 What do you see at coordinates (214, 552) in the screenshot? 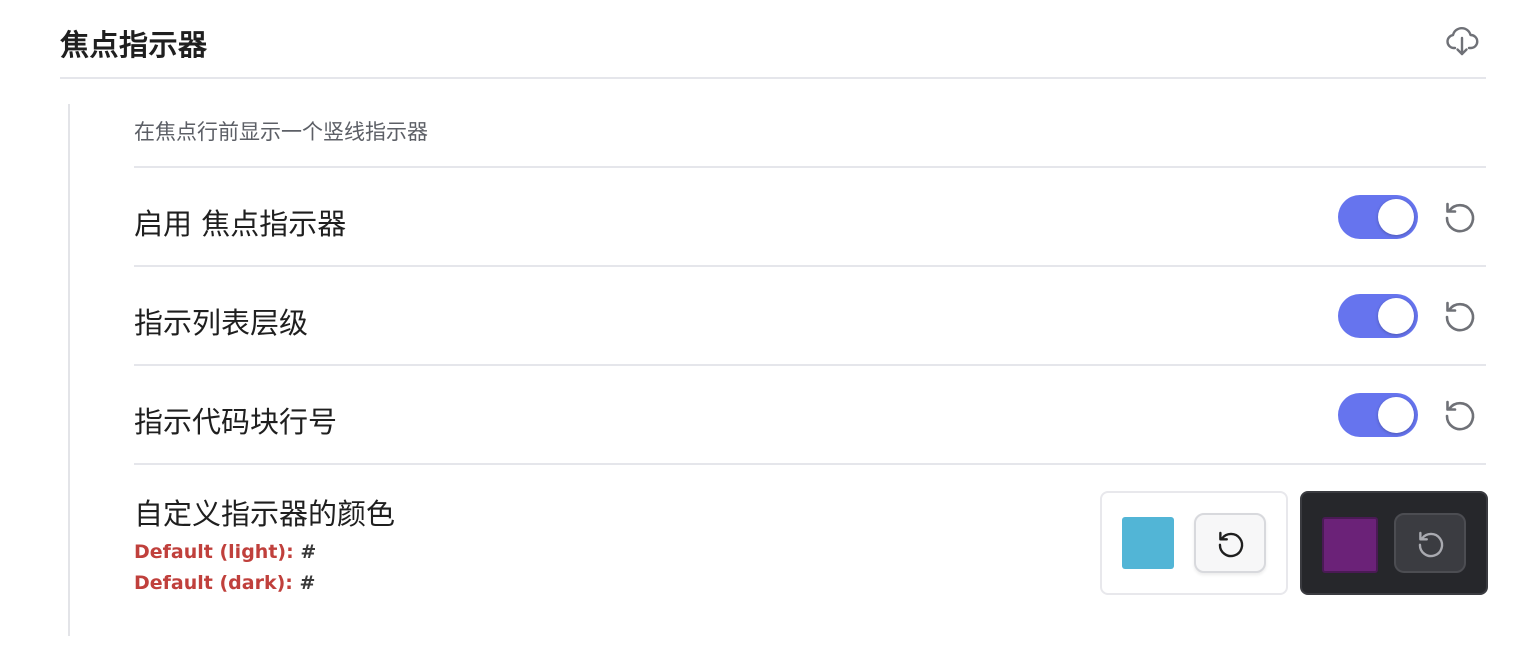
I see `default-light-label: Default (light):` at bounding box center [214, 552].